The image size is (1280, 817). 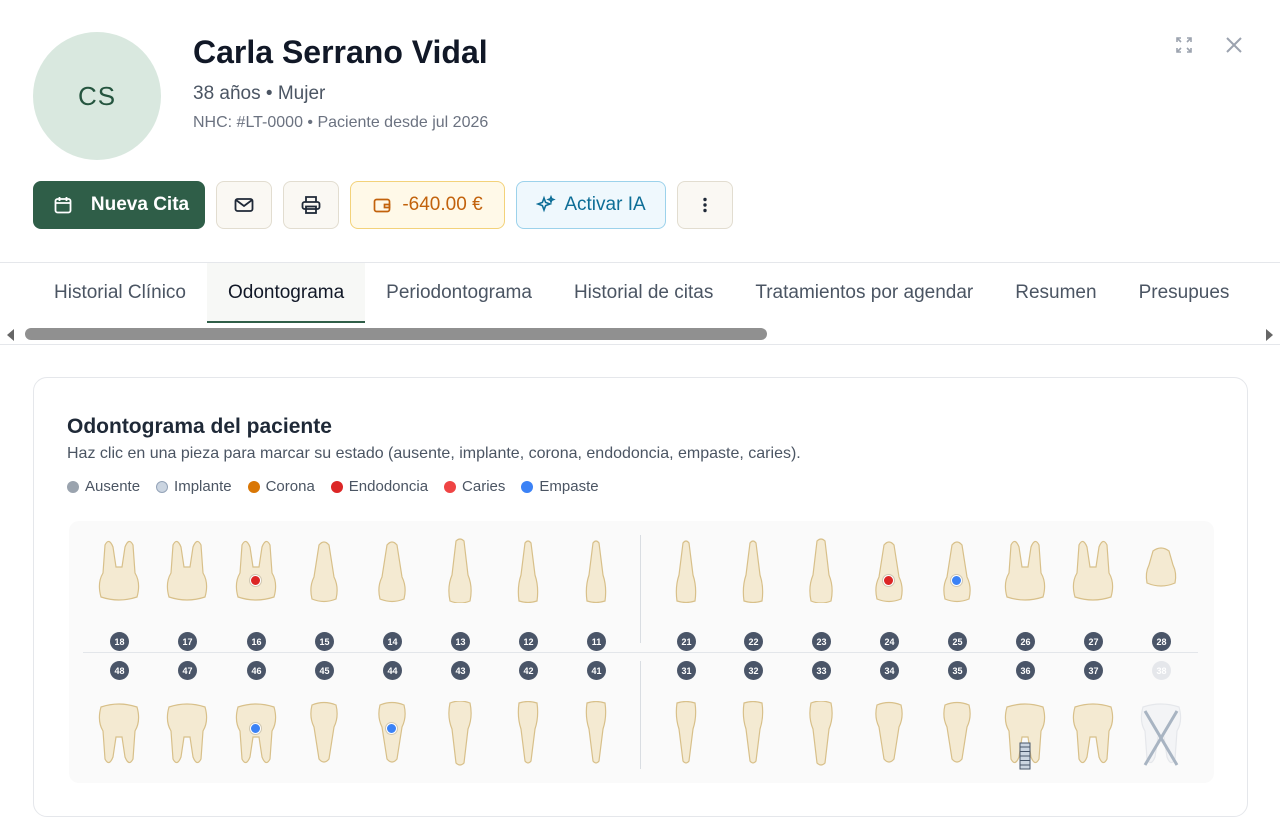 What do you see at coordinates (596, 670) in the screenshot?
I see `tooth-number: 41` at bounding box center [596, 670].